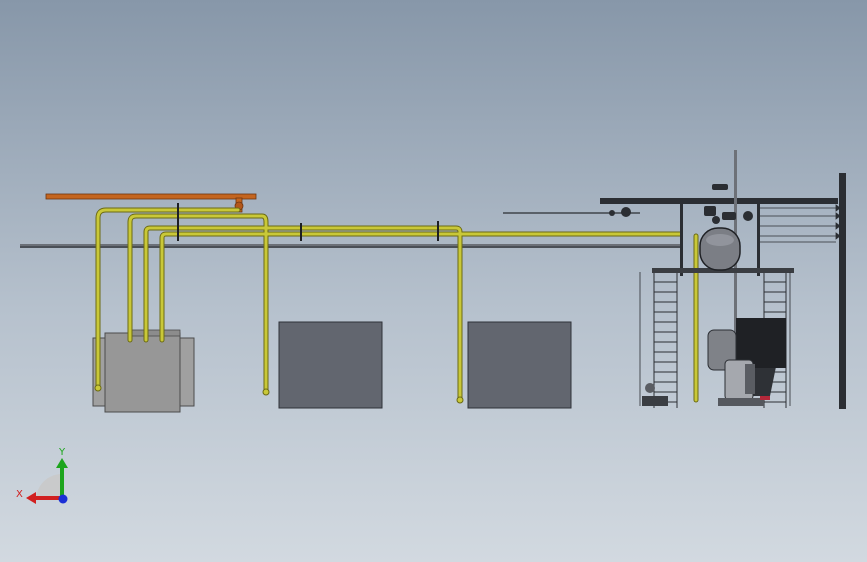 This screenshot has height=562, width=867. What do you see at coordinates (519, 365) in the screenshot?
I see `tank-right` at bounding box center [519, 365].